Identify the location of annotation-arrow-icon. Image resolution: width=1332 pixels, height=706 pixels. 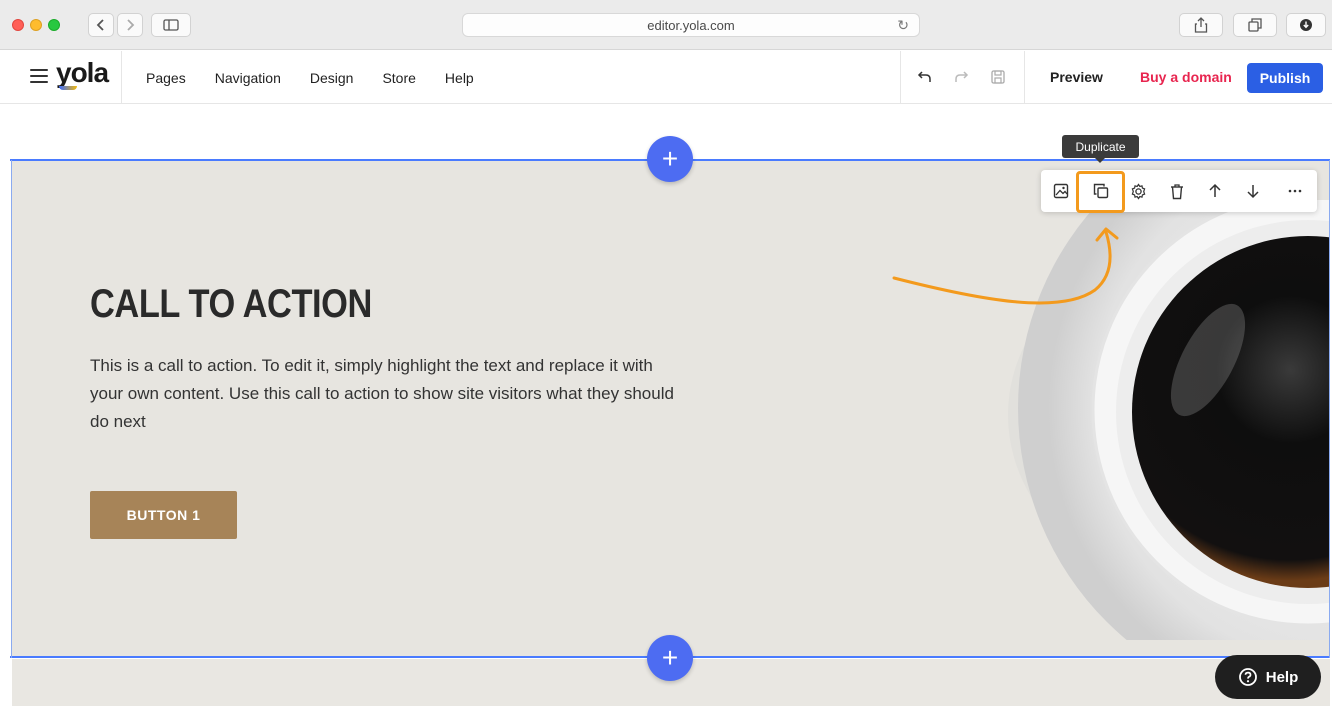
(1005, 266).